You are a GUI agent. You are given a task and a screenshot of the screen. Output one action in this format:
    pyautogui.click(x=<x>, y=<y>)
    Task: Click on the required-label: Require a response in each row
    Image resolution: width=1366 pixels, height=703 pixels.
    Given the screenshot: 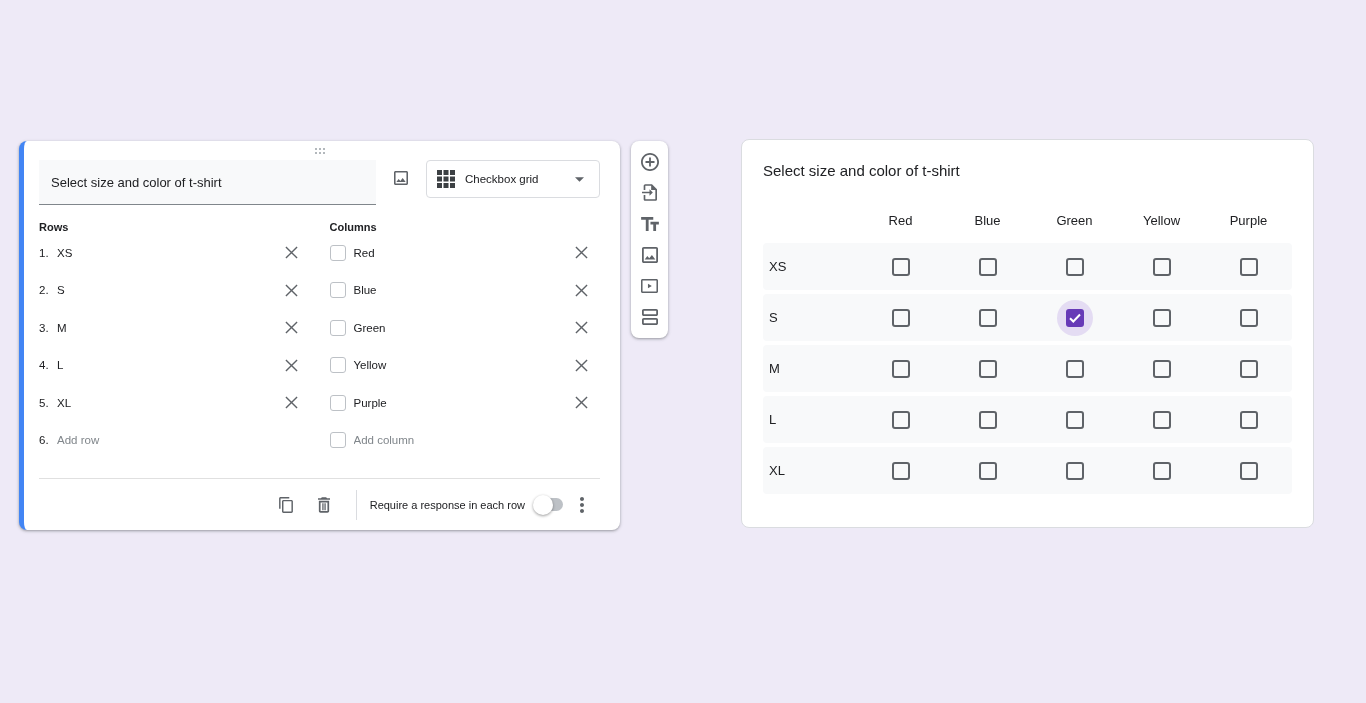 What is the action you would take?
    pyautogui.click(x=447, y=504)
    